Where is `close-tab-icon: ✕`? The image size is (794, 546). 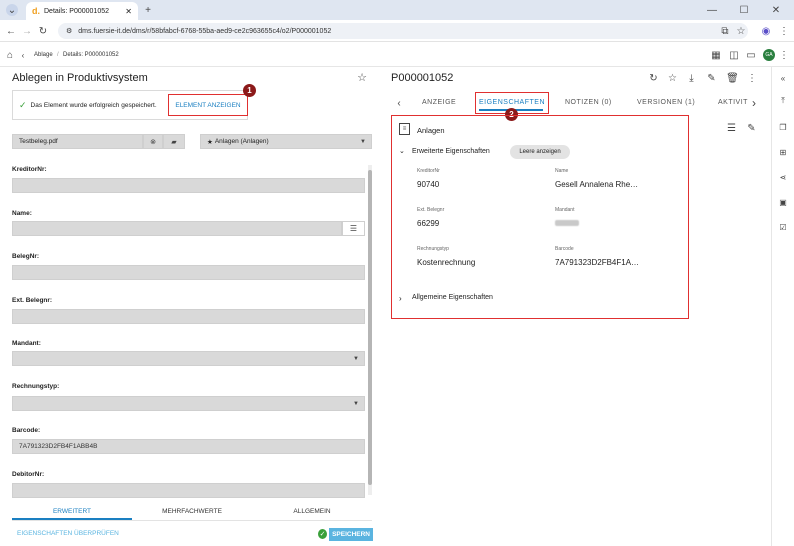 close-tab-icon: ✕ is located at coordinates (128, 11).